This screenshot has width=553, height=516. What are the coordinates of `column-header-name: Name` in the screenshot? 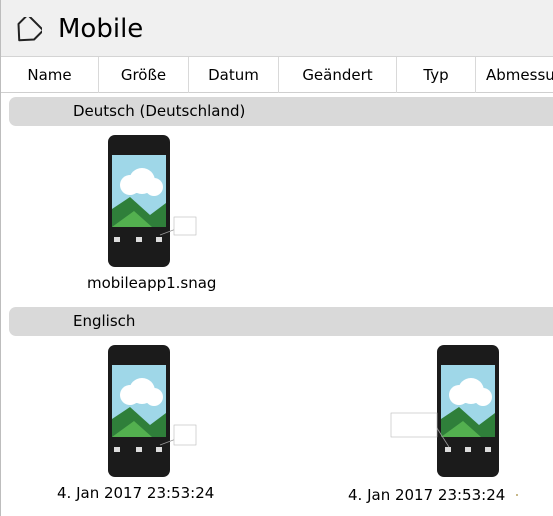 It's located at (50, 75).